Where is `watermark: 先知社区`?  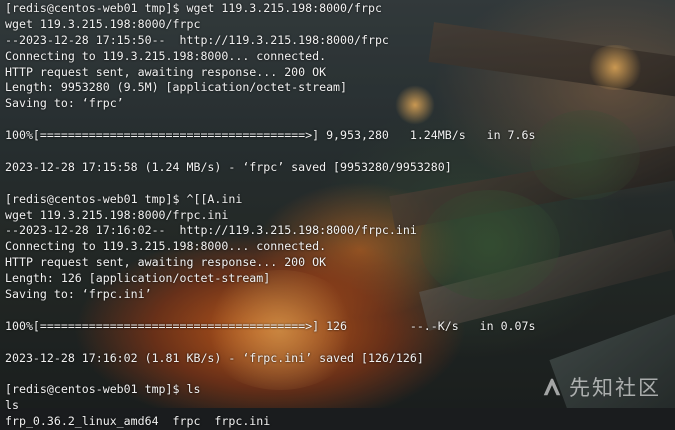
watermark: 先知社区 is located at coordinates (601, 387).